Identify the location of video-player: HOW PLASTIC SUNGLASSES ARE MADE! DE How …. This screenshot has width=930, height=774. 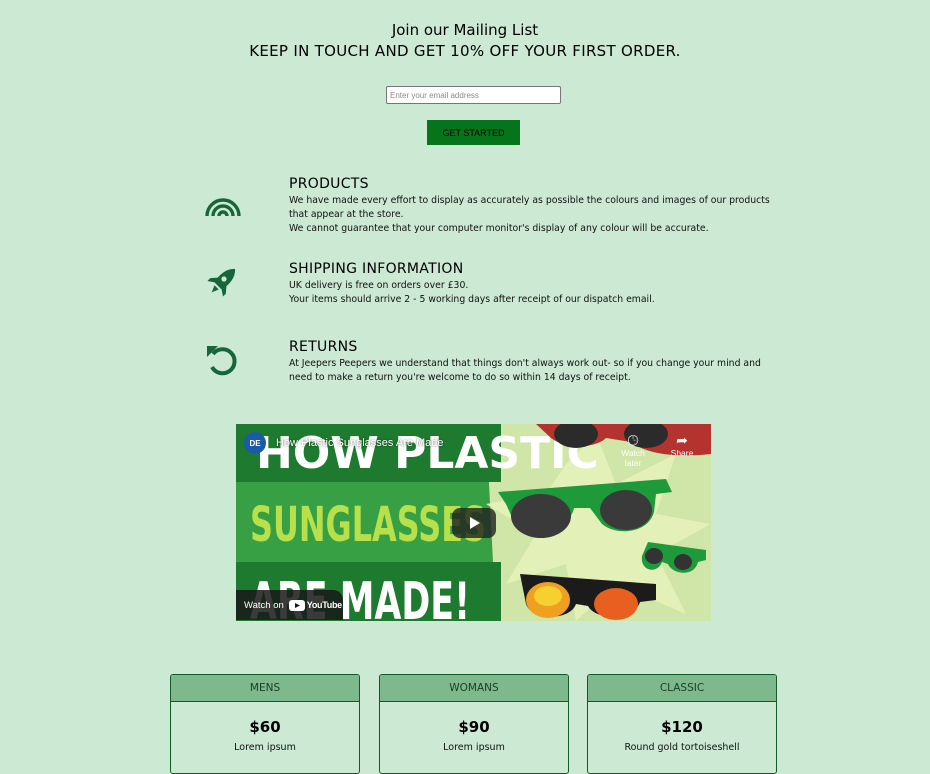
(473, 522).